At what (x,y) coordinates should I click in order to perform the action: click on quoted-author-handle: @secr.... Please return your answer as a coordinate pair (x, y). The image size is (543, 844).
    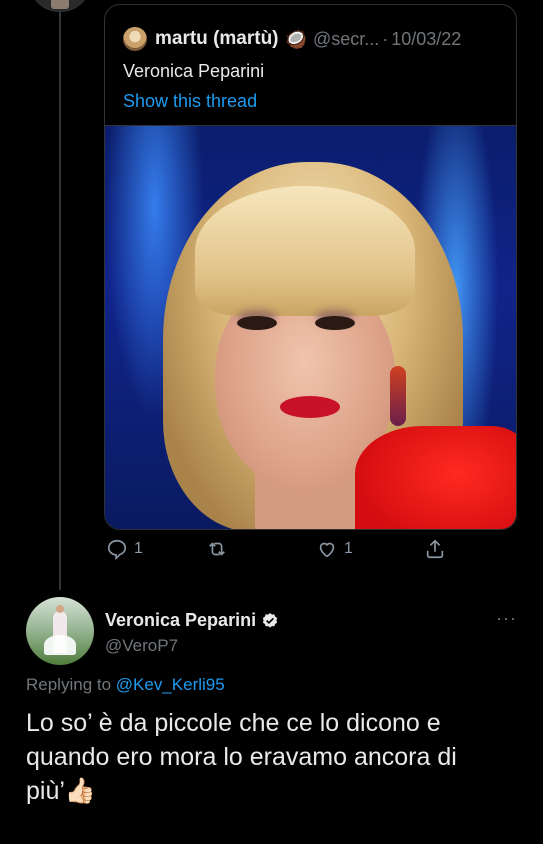
    Looking at the image, I should click on (346, 39).